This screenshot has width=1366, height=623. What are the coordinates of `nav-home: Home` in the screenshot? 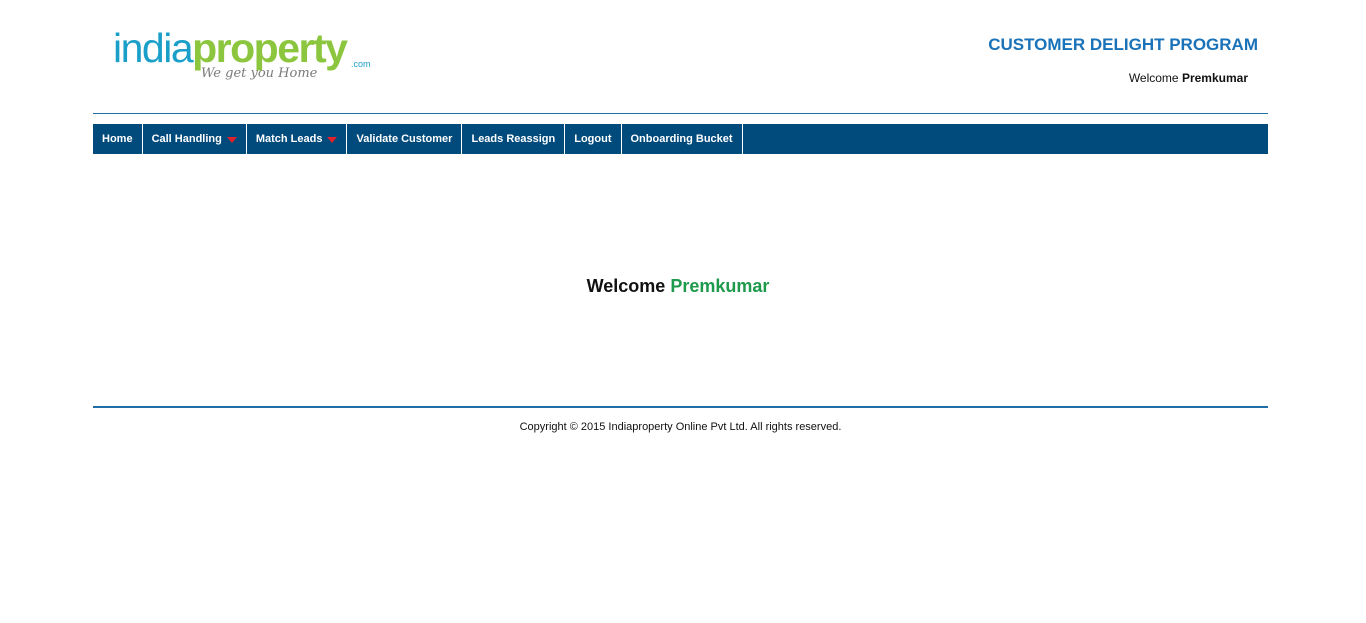 It's located at (118, 139).